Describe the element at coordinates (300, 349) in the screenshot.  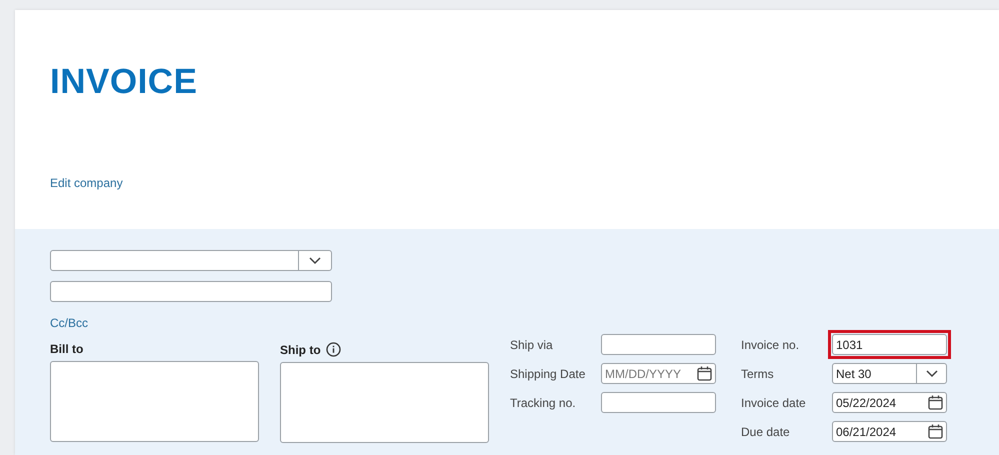
I see `ship-to-label: Ship to` at that location.